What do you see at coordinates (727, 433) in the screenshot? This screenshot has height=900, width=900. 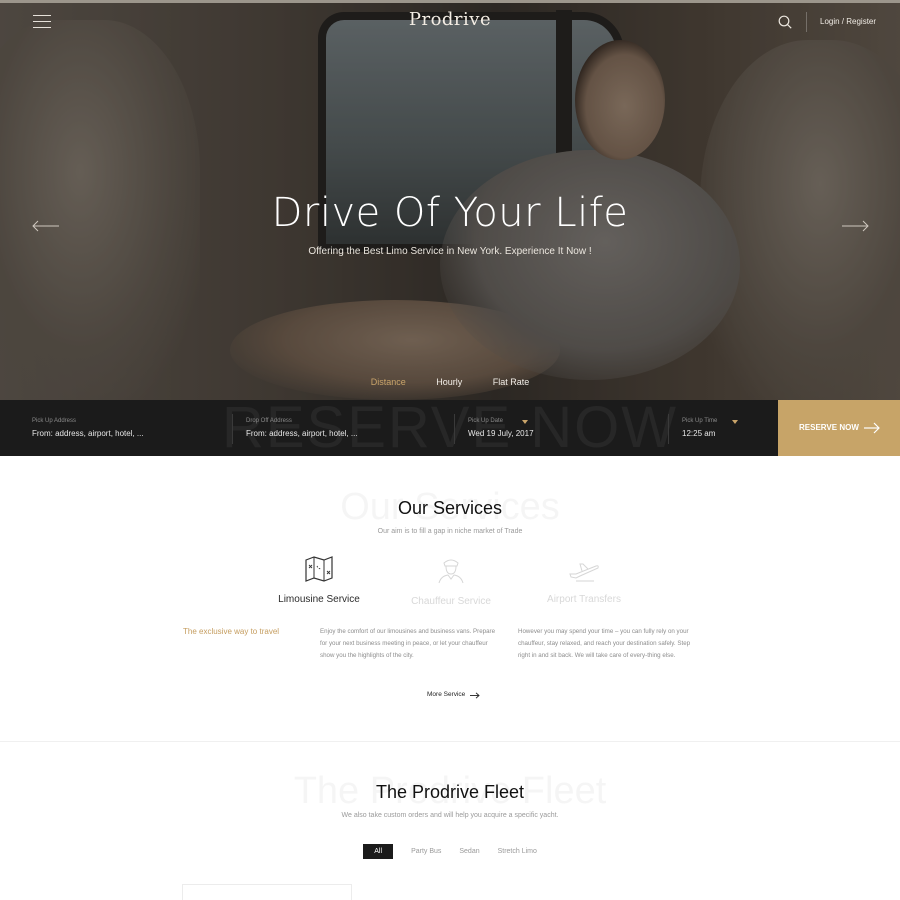 I see `pickup-time-value: 12:25 am` at bounding box center [727, 433].